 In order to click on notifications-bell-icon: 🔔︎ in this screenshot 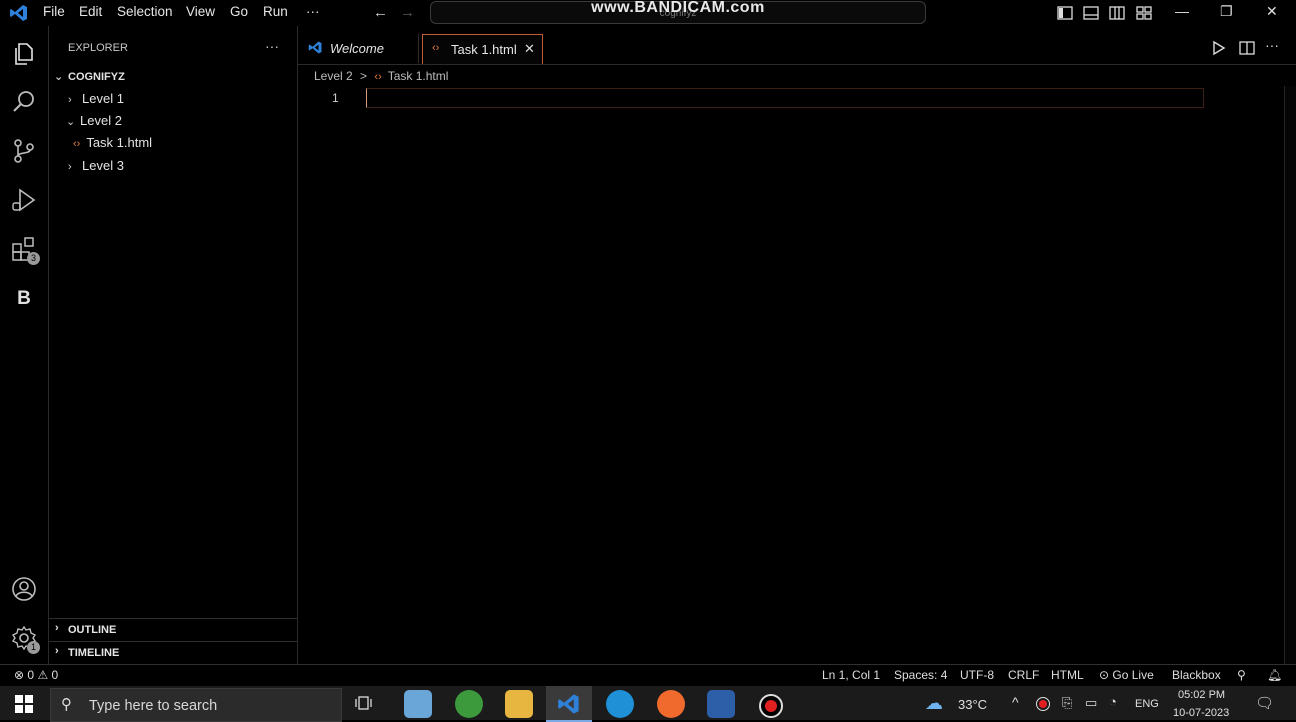, I will do `click(1274, 675)`.